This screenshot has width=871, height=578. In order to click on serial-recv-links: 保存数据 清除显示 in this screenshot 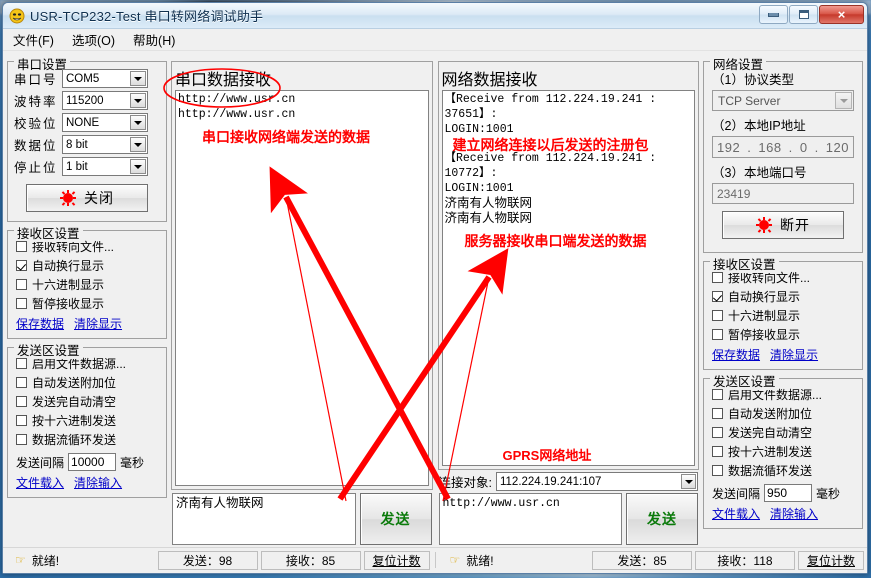, I will do `click(91, 323)`.